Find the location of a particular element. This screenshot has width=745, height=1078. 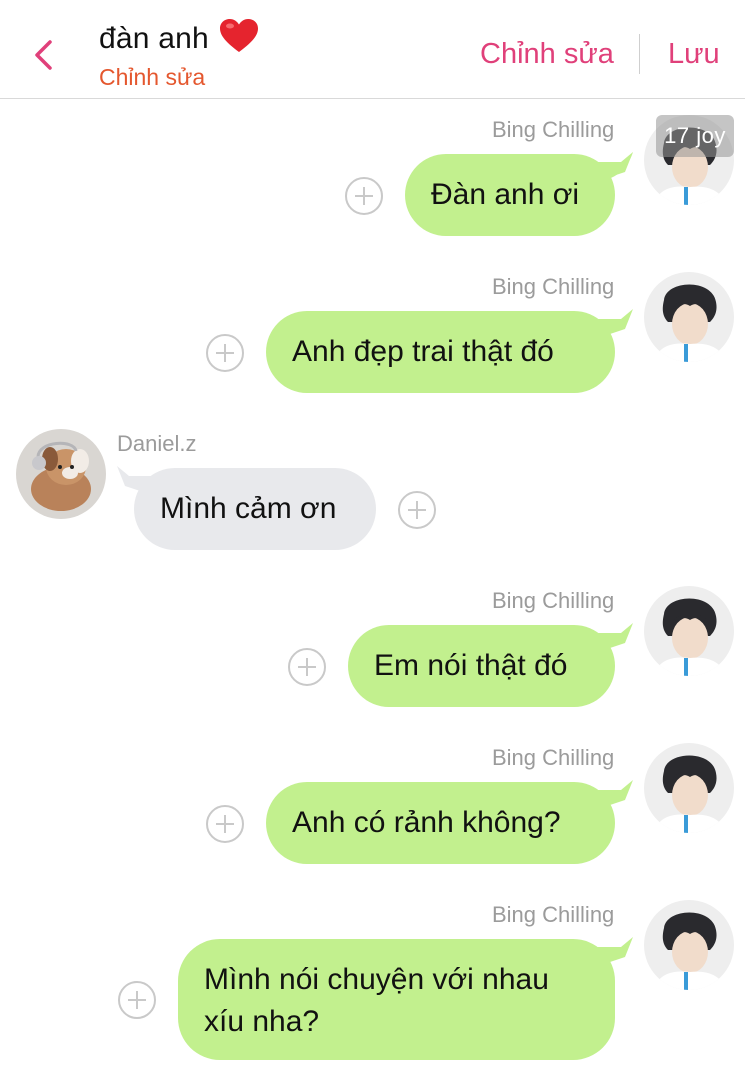

message-bubble: Mình nói chuyện với nhau xíu nha? is located at coordinates (396, 999).